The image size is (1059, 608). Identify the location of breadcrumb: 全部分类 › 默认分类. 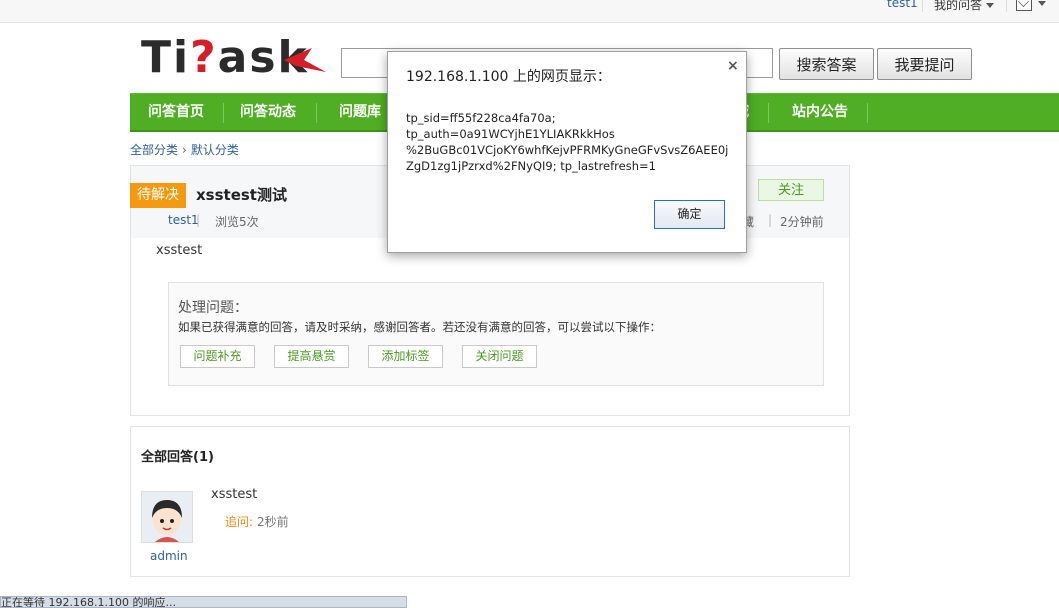
(184, 149).